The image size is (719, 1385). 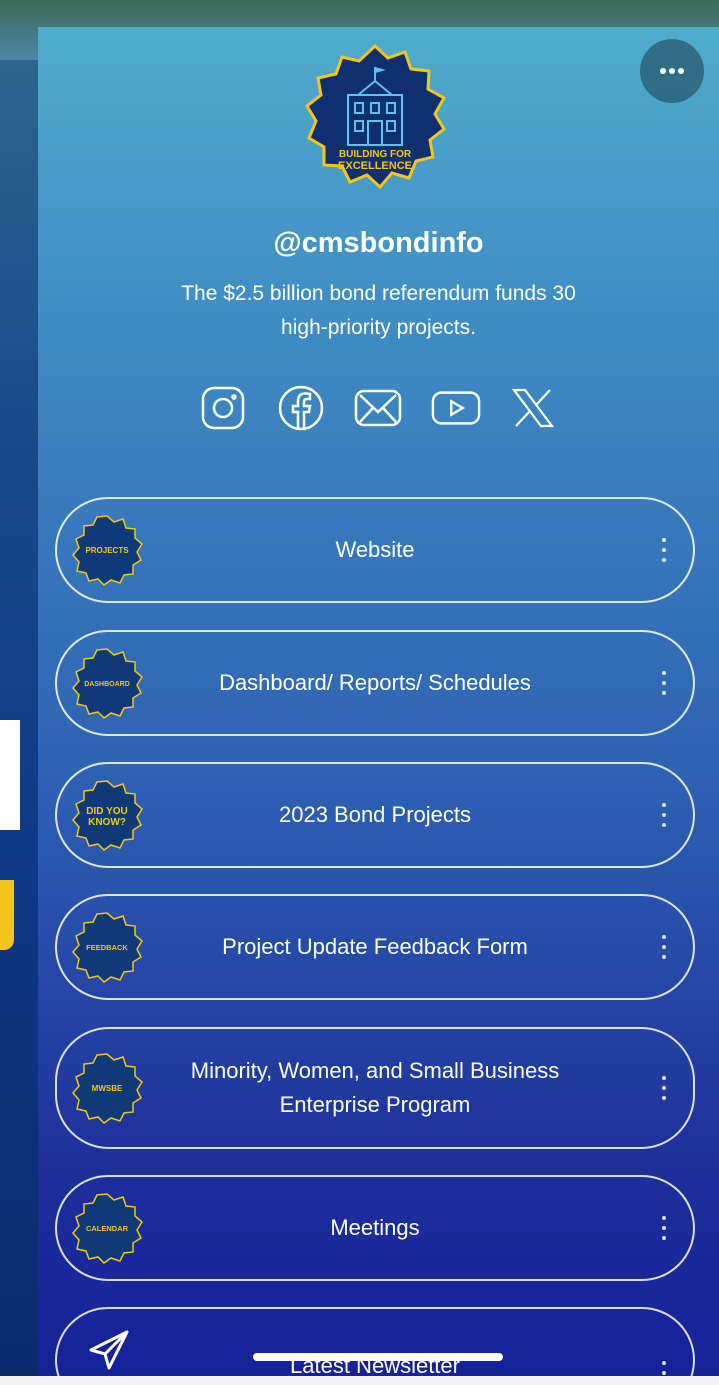 I want to click on link-label: Latest Newsletter, so click(x=375, y=1364).